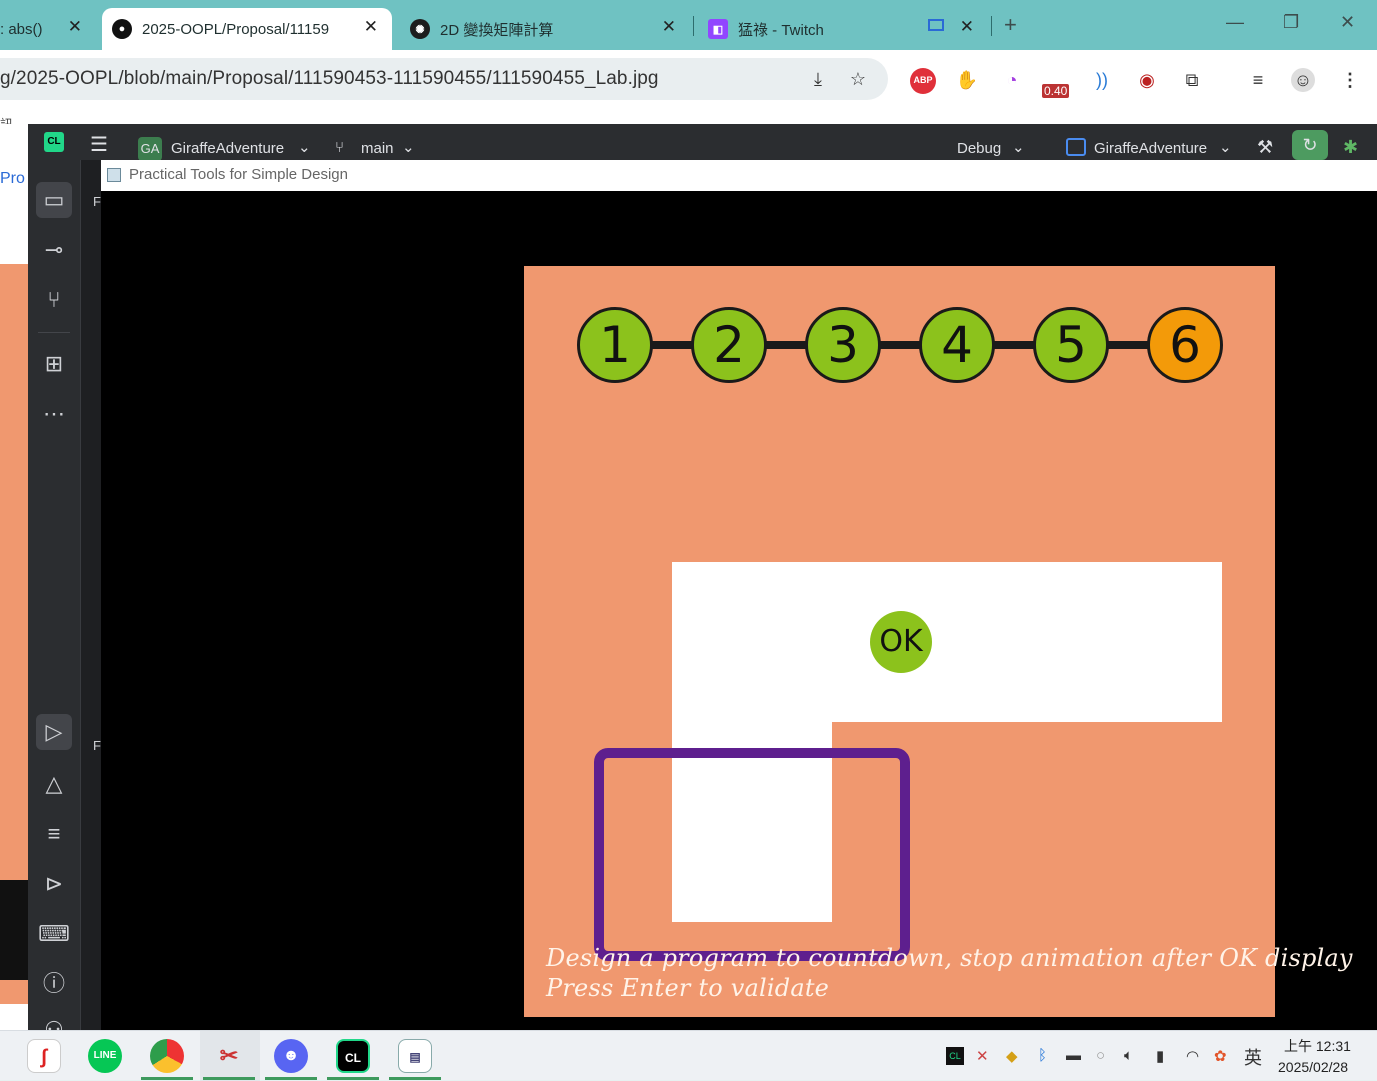  Describe the element at coordinates (54, 884) in the screenshot. I see `services-icon: ⊳` at that location.